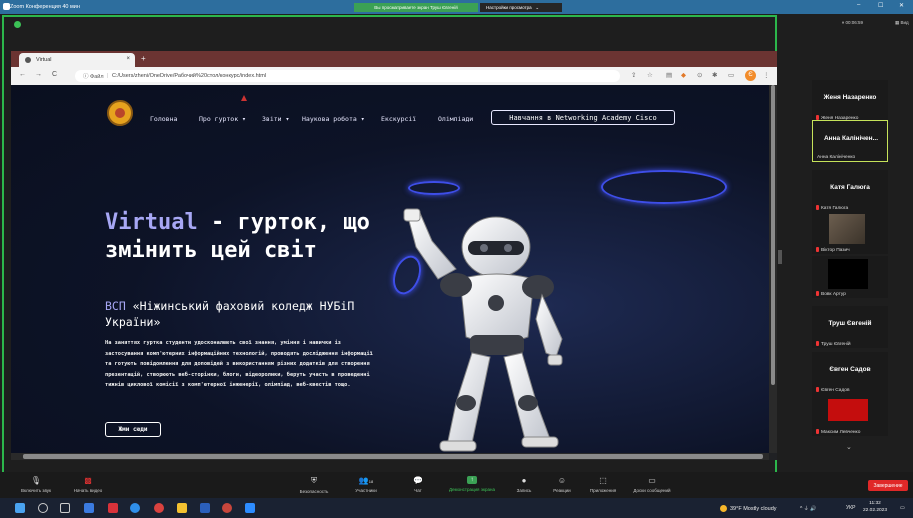  Describe the element at coordinates (850, 415) in the screenshot. I see `participant-tile-video: Максим Левченко` at that location.